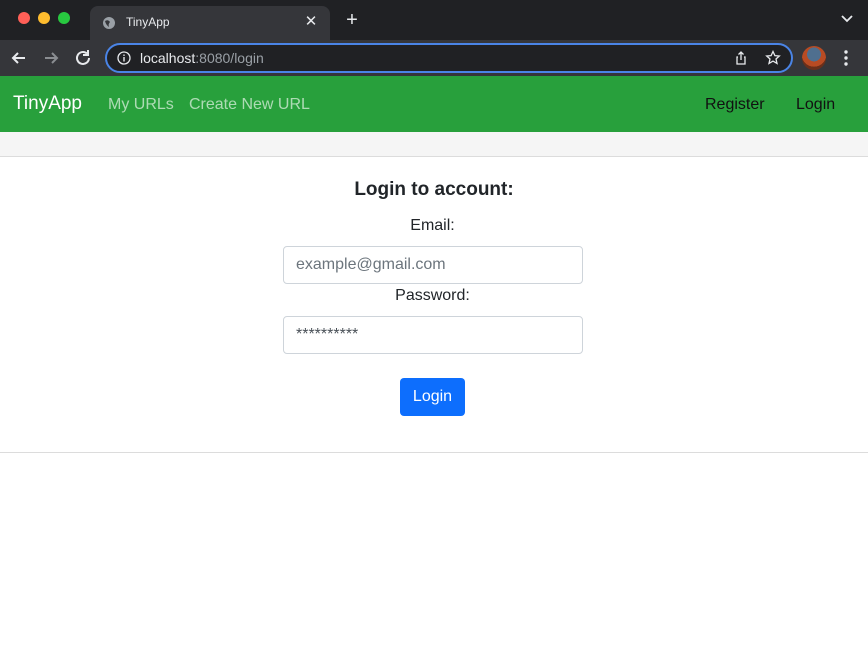 The image size is (868, 670). Describe the element at coordinates (44, 18) in the screenshot. I see `minimize-window-button` at that location.